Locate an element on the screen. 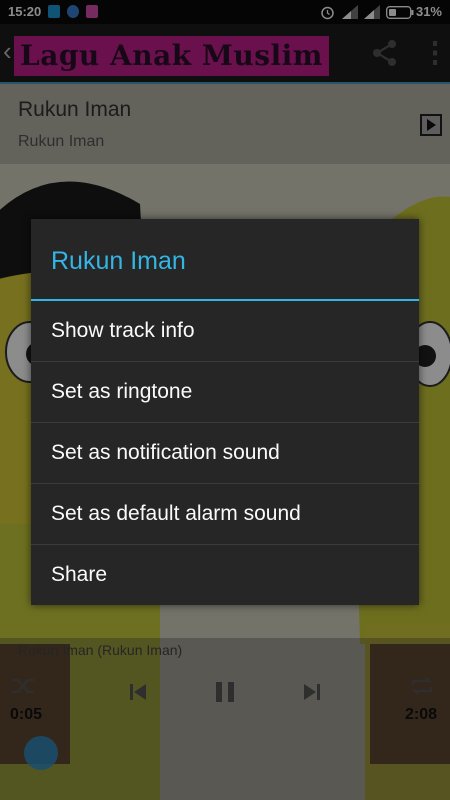 The height and width of the screenshot is (800, 450). menu-item-label: Set as default alarm sound is located at coordinates (176, 513).